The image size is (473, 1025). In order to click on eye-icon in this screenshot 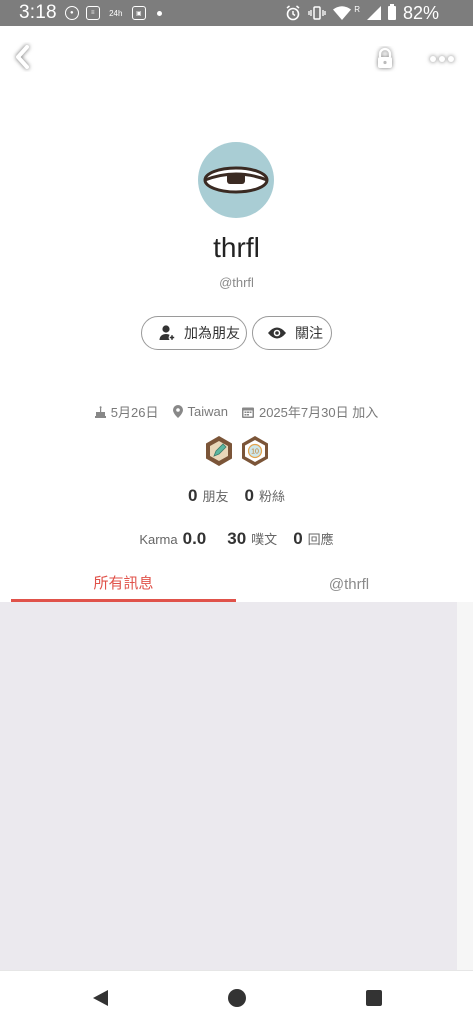, I will do `click(277, 333)`.